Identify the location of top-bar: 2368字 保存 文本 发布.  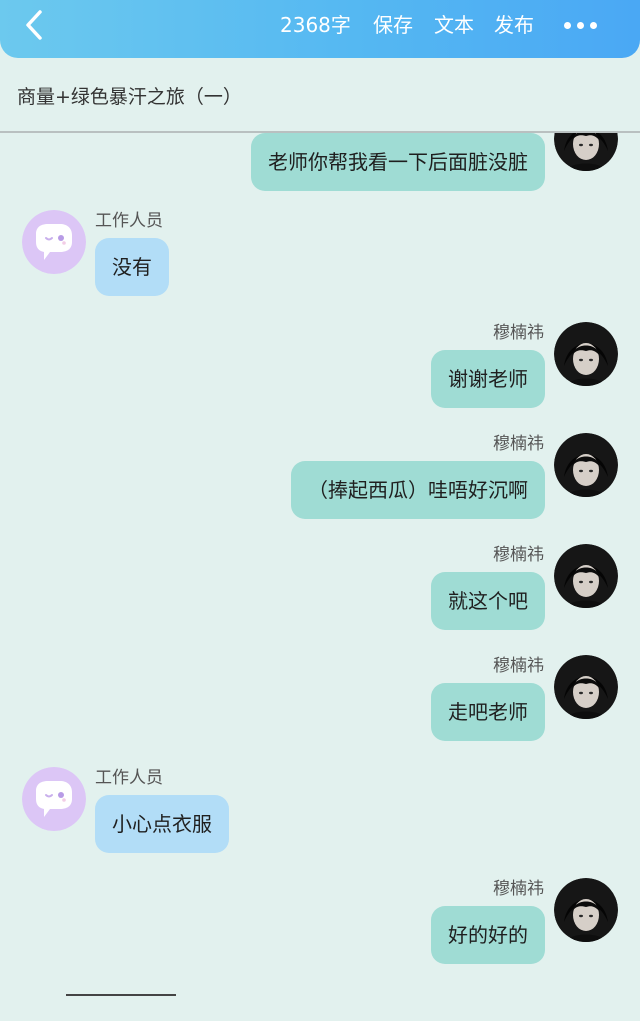
(320, 29).